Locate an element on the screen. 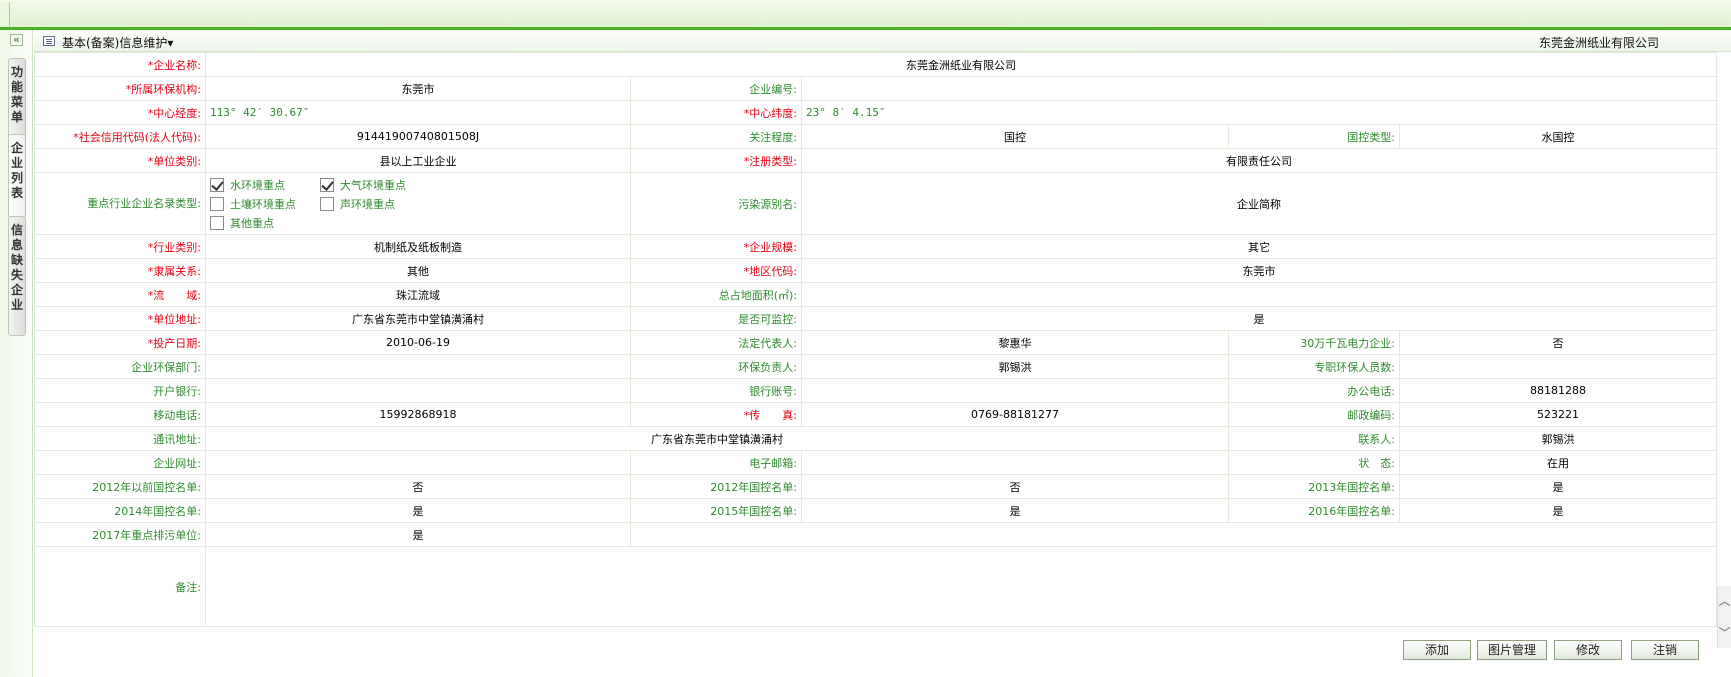 The width and height of the screenshot is (1731, 677). row-affiliation: *隶属关系: 其他 *地区代码: 东莞市 is located at coordinates (876, 270).